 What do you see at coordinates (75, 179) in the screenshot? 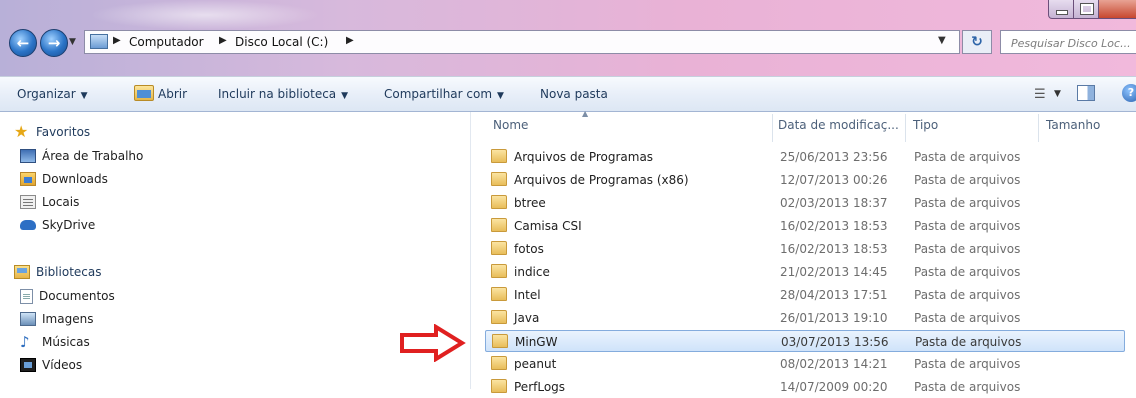
I see `nav-item-label: Downloads` at bounding box center [75, 179].